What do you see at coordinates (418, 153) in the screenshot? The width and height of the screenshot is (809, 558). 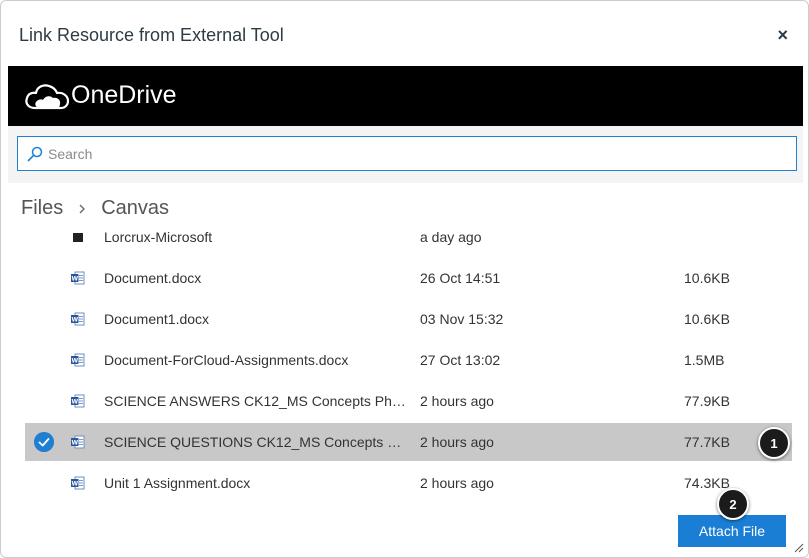 I see `search-input` at bounding box center [418, 153].